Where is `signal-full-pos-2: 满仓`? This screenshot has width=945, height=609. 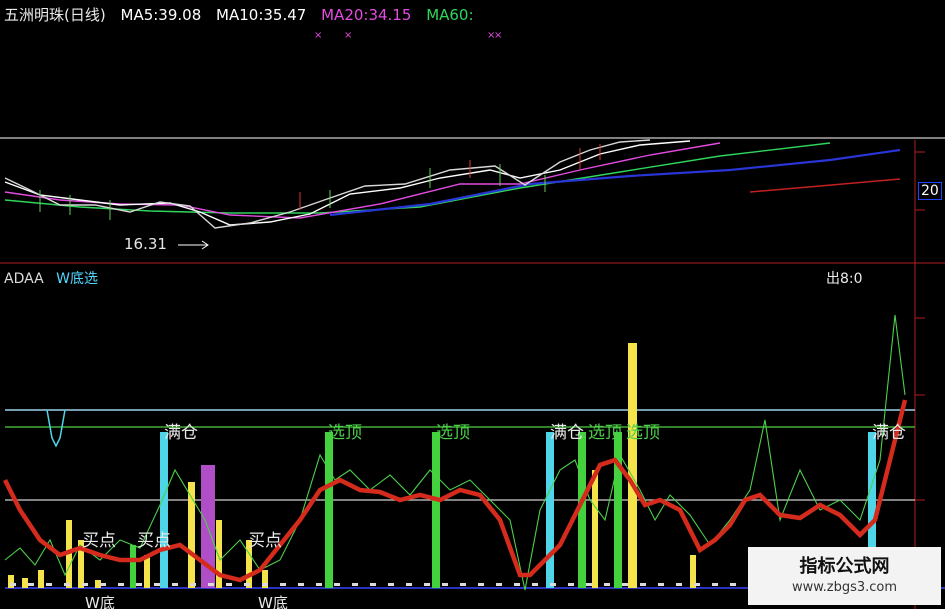
signal-full-pos-2: 满仓 is located at coordinates (567, 433).